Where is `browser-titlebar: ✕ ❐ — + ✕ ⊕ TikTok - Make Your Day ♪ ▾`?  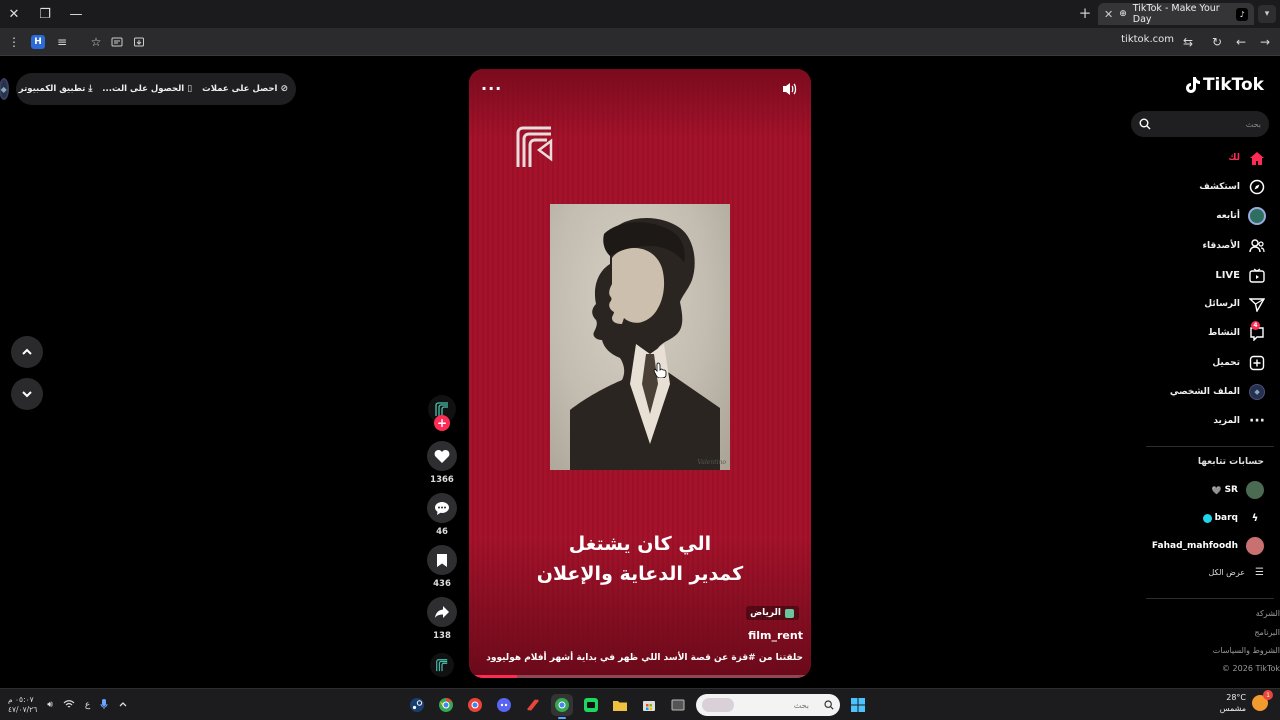 browser-titlebar: ✕ ❐ — + ✕ ⊕ TikTok - Make Your Day ♪ ▾ is located at coordinates (640, 14).